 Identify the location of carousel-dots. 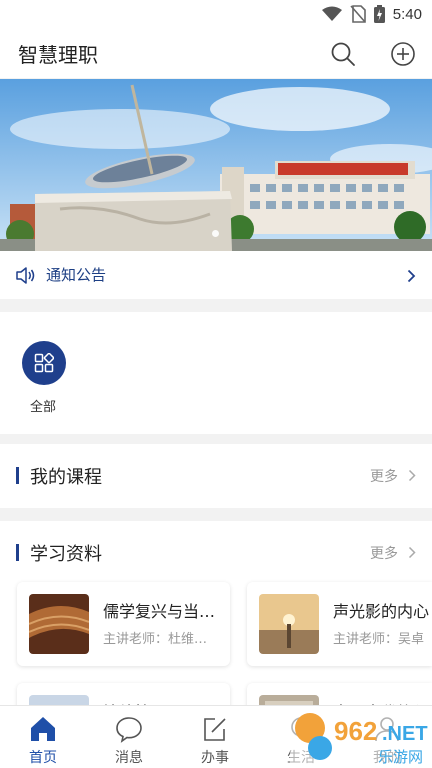
(215, 233).